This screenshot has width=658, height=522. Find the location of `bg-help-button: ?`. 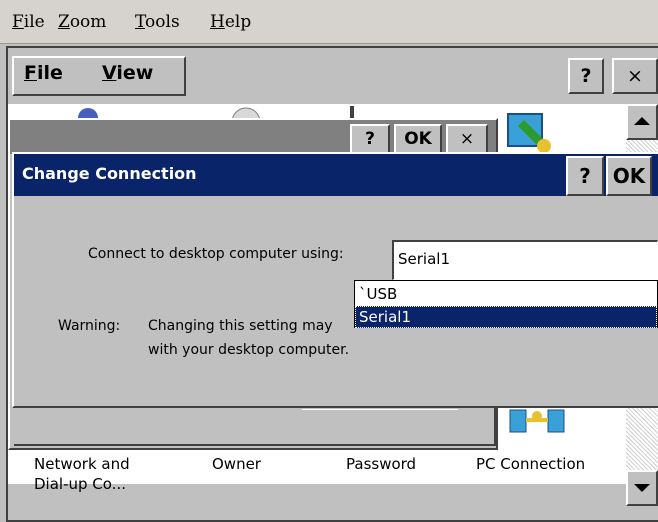

bg-help-button: ? is located at coordinates (370, 139).